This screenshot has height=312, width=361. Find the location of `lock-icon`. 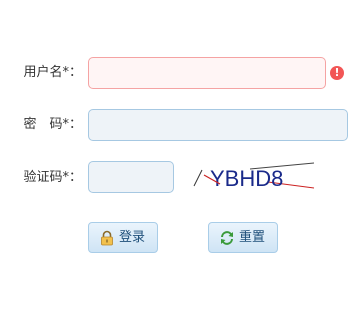

lock-icon is located at coordinates (107, 237).